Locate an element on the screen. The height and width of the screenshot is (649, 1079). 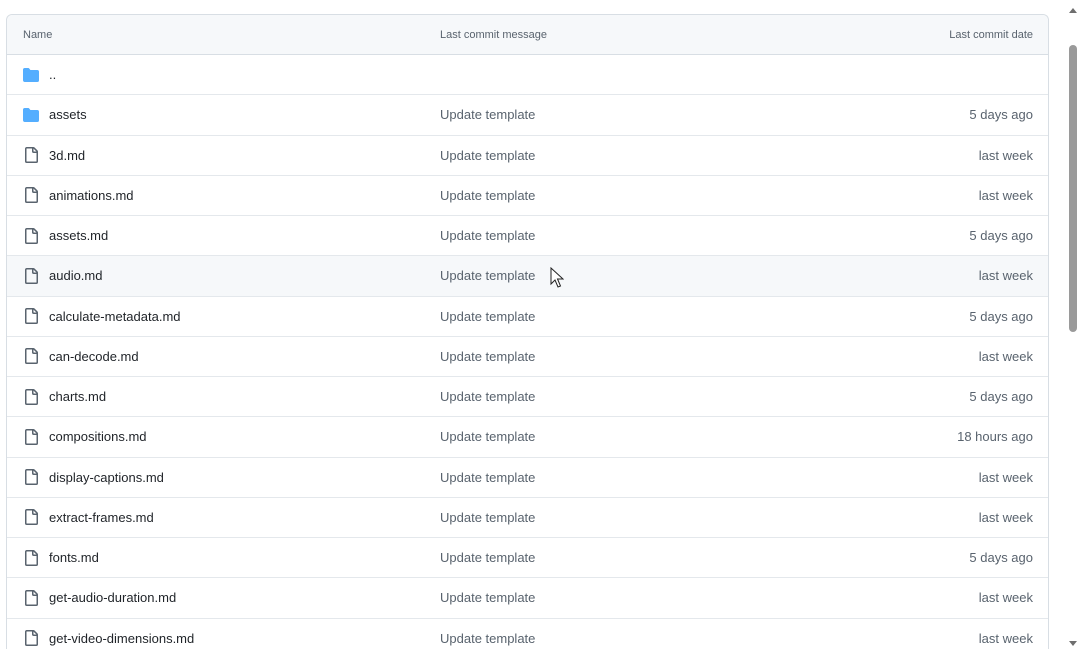
row-name-cell: get-video-dimensions.md is located at coordinates (223, 638).